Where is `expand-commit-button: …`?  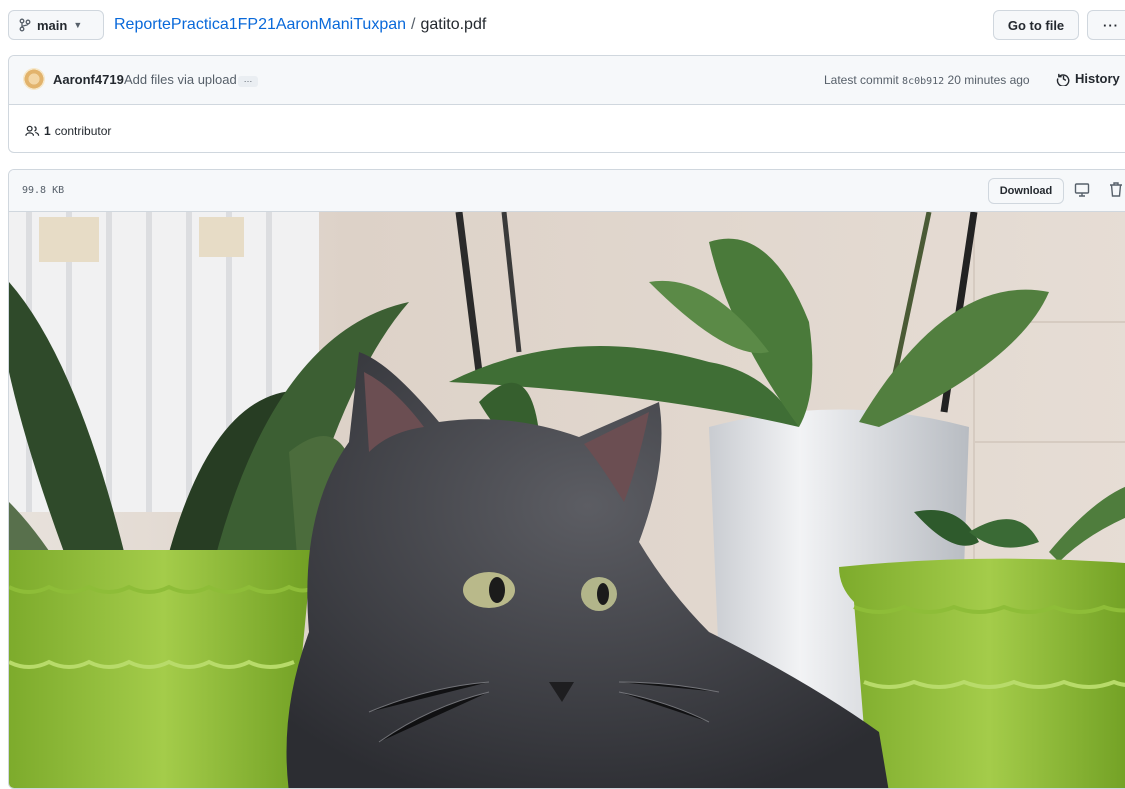
expand-commit-button: … is located at coordinates (248, 81).